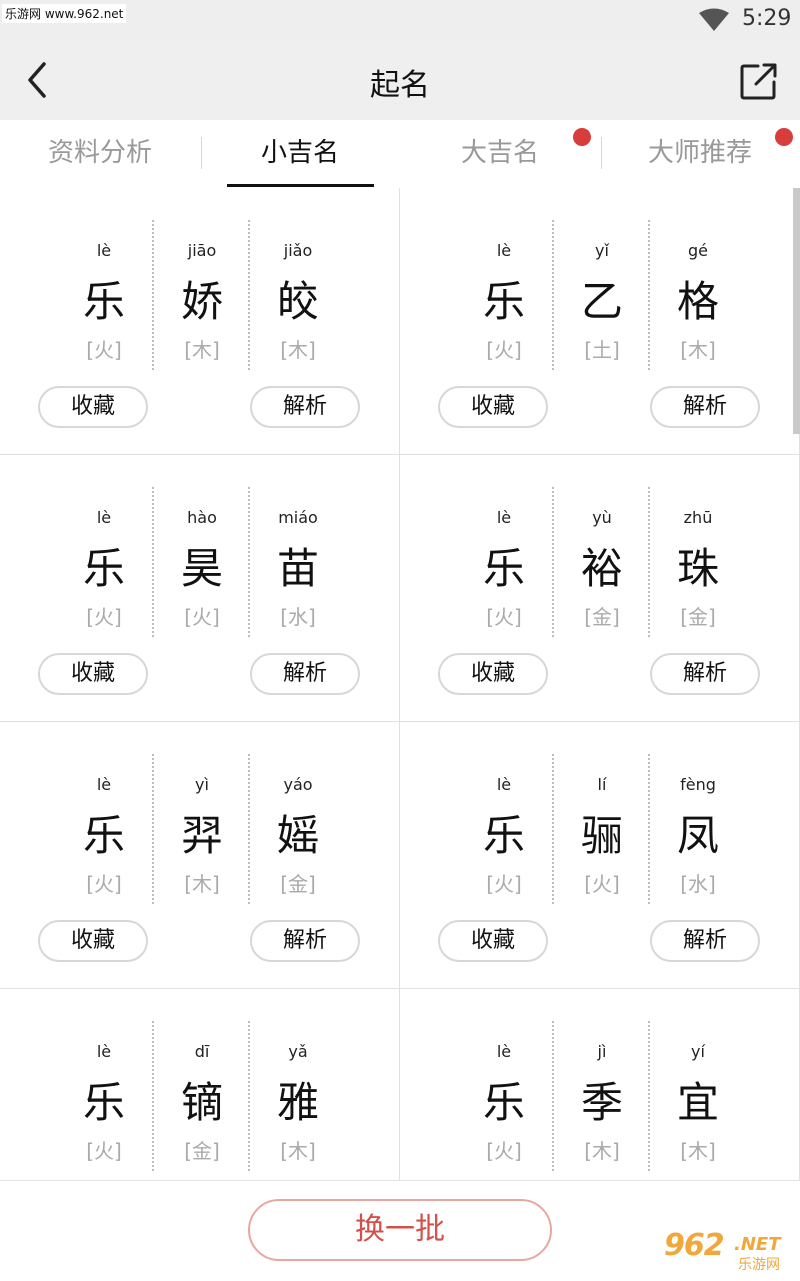 Image resolution: width=800 pixels, height=1281 pixels. I want to click on tab-data-analysis: 资料分析, so click(100, 154).